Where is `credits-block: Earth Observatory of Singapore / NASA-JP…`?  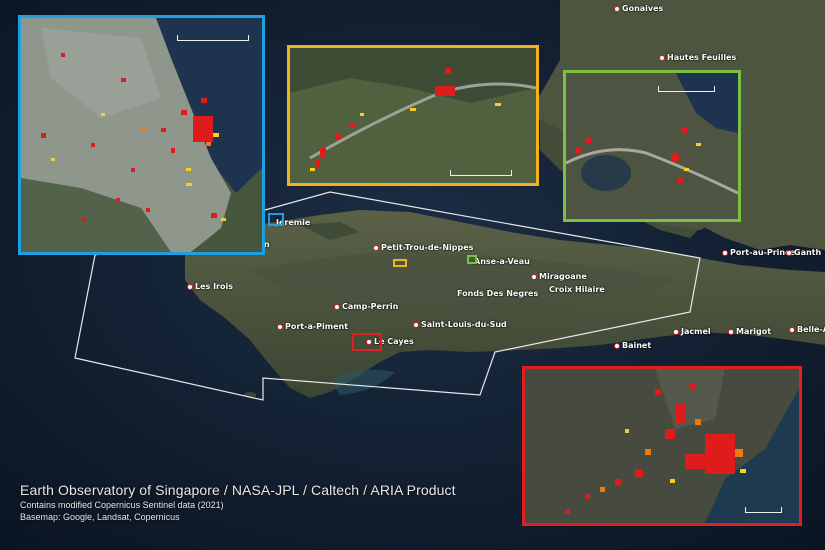 credits-block: Earth Observatory of Singapore / NASA-JP… is located at coordinates (238, 502).